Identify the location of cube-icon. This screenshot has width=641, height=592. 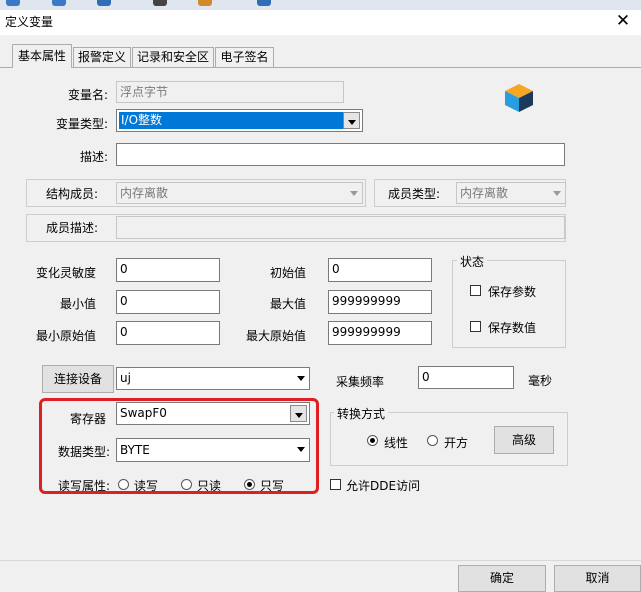
(519, 98).